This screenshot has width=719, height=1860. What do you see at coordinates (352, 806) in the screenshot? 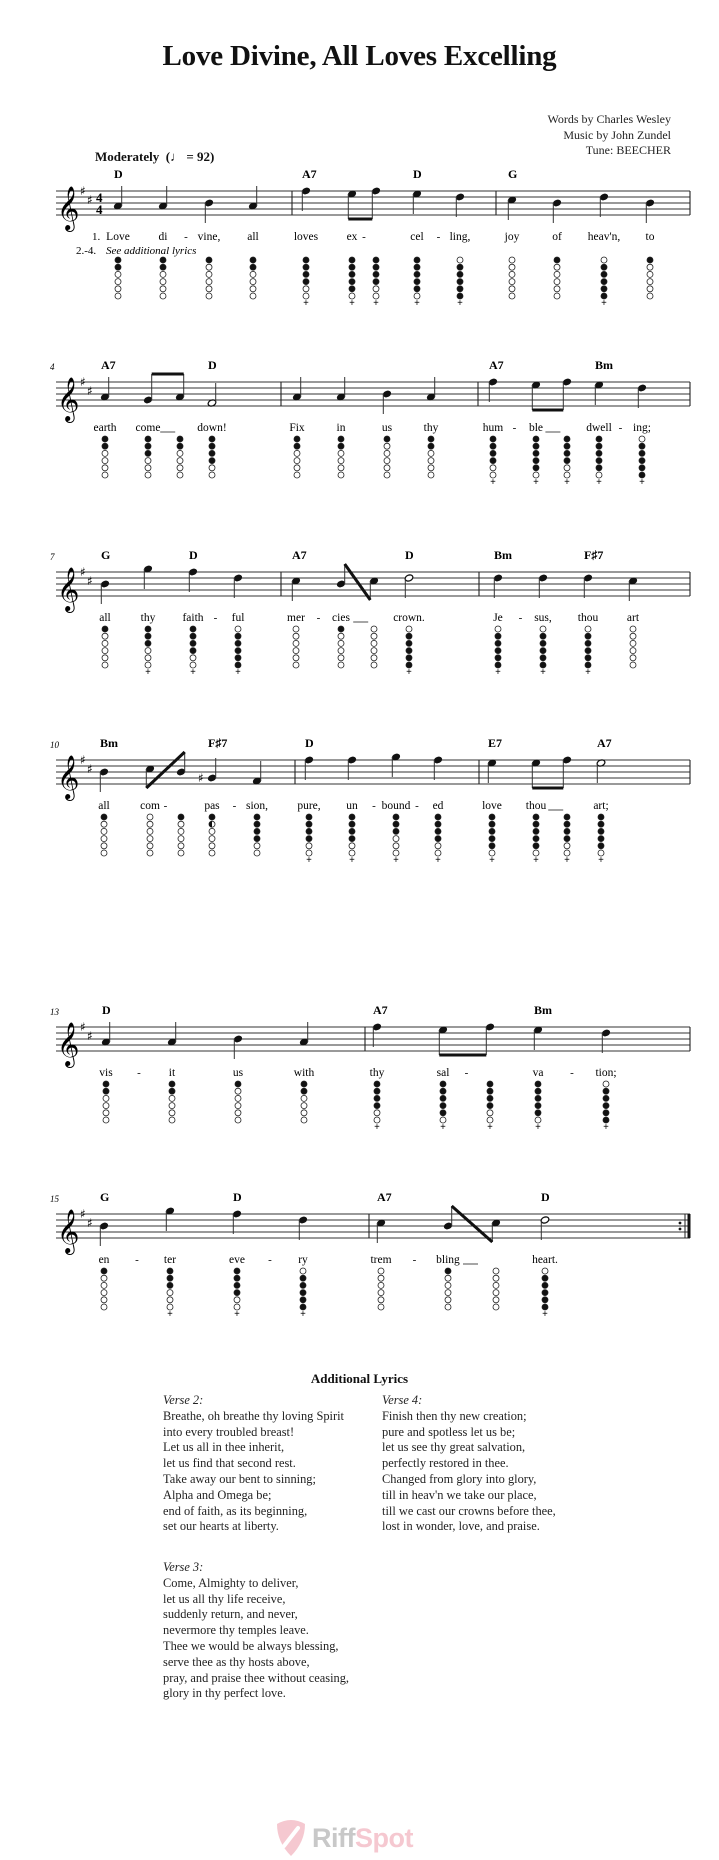
I see `lyric-syllable: un` at bounding box center [352, 806].